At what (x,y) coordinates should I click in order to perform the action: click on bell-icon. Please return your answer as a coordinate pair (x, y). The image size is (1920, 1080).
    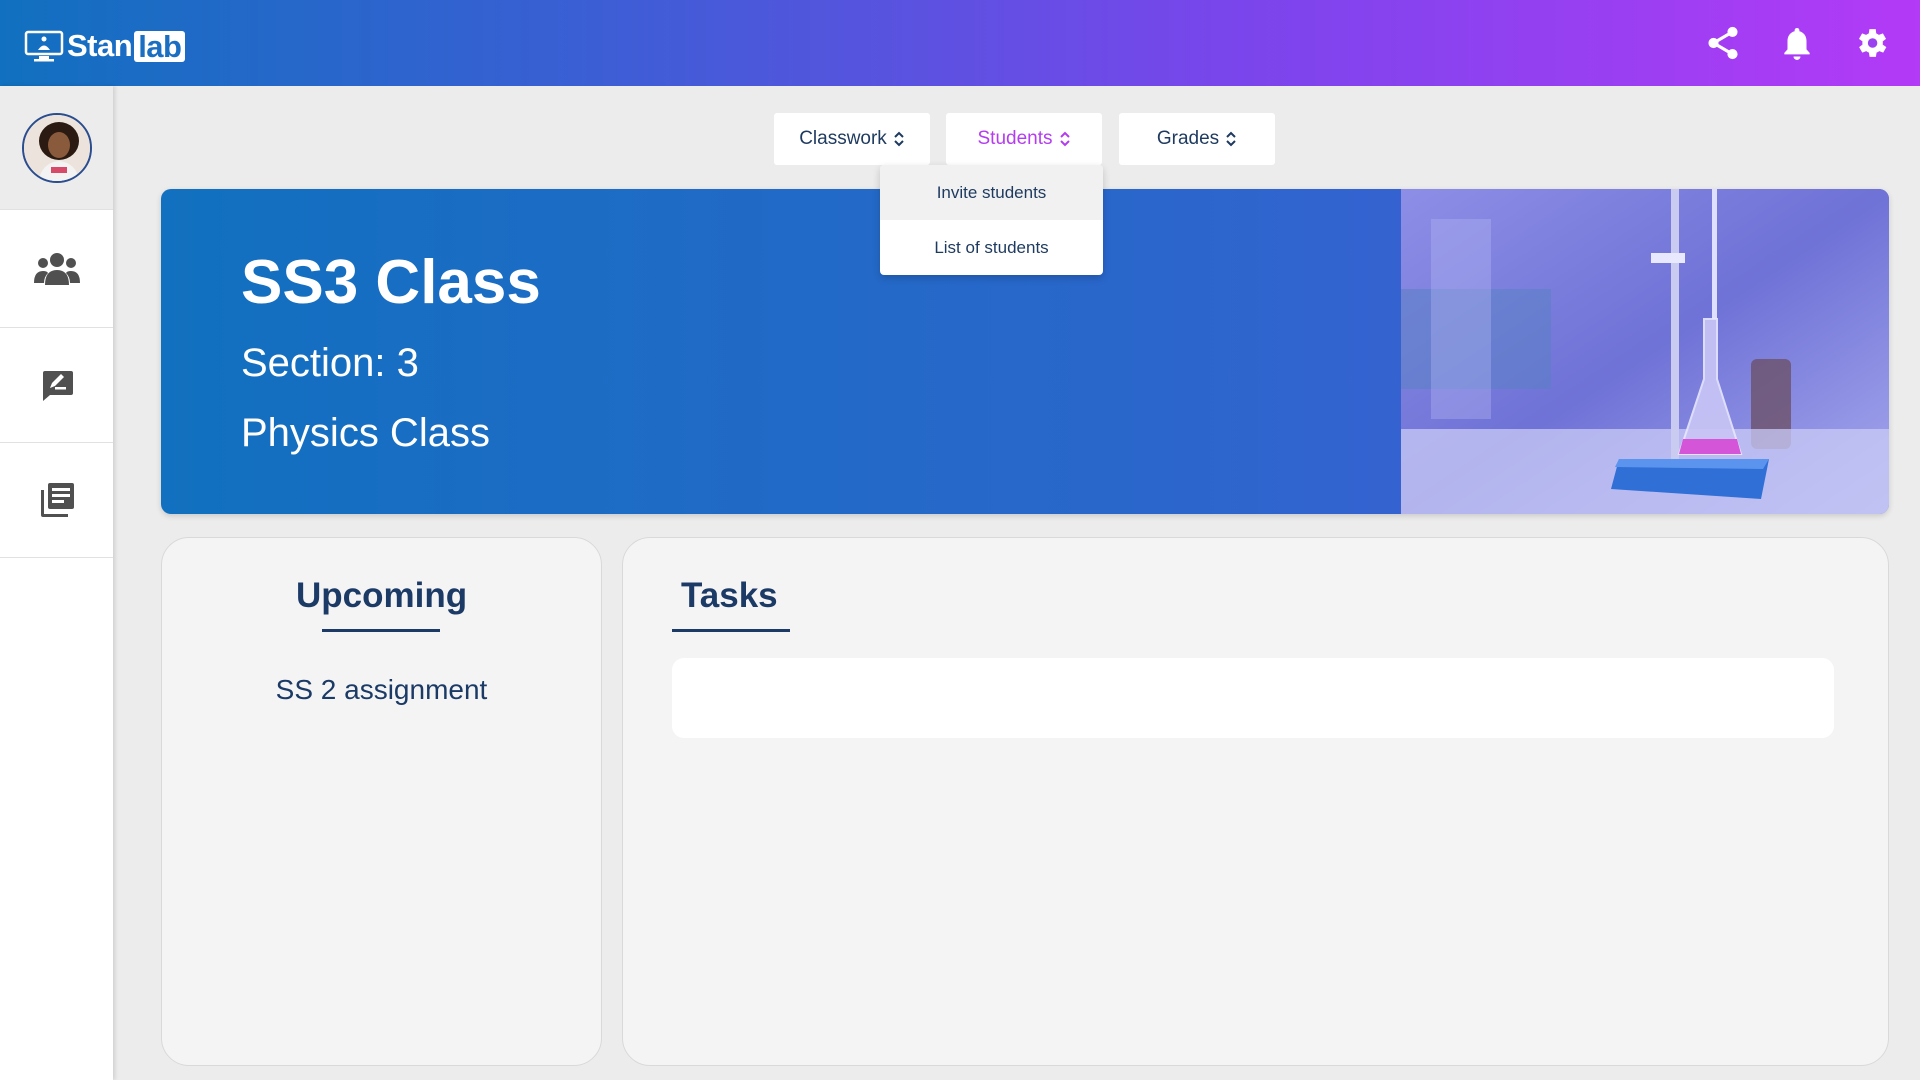
    Looking at the image, I should click on (1797, 43).